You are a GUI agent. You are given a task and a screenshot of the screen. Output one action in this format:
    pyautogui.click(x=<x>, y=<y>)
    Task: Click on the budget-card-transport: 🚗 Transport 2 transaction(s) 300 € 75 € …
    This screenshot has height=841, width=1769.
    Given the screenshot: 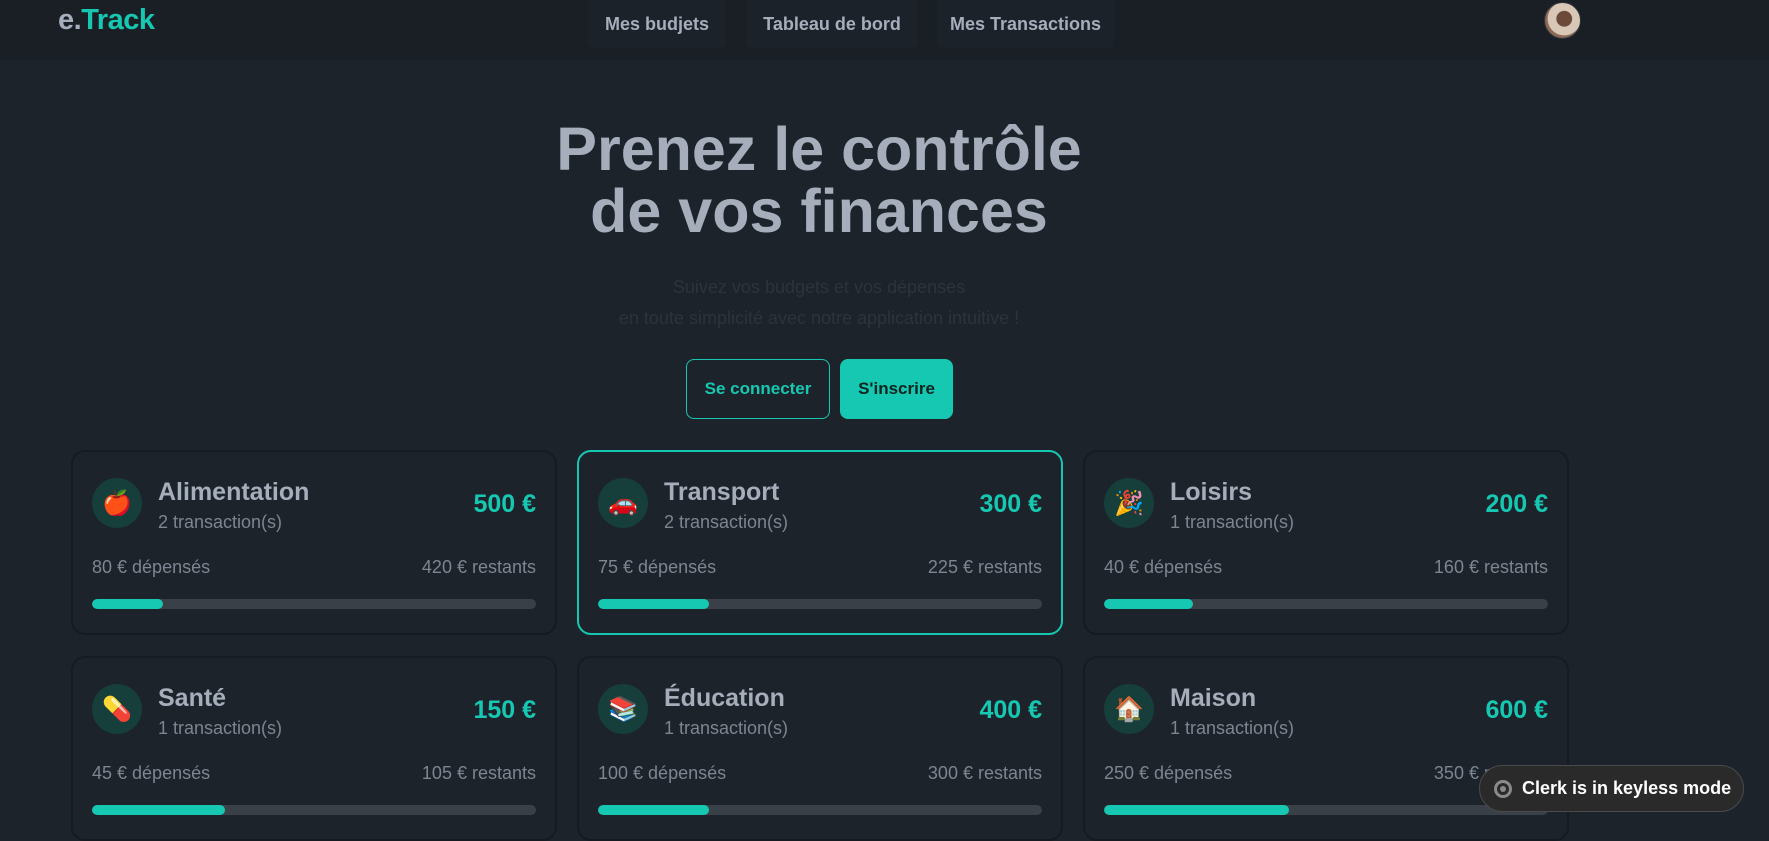 What is the action you would take?
    pyautogui.click(x=820, y=542)
    